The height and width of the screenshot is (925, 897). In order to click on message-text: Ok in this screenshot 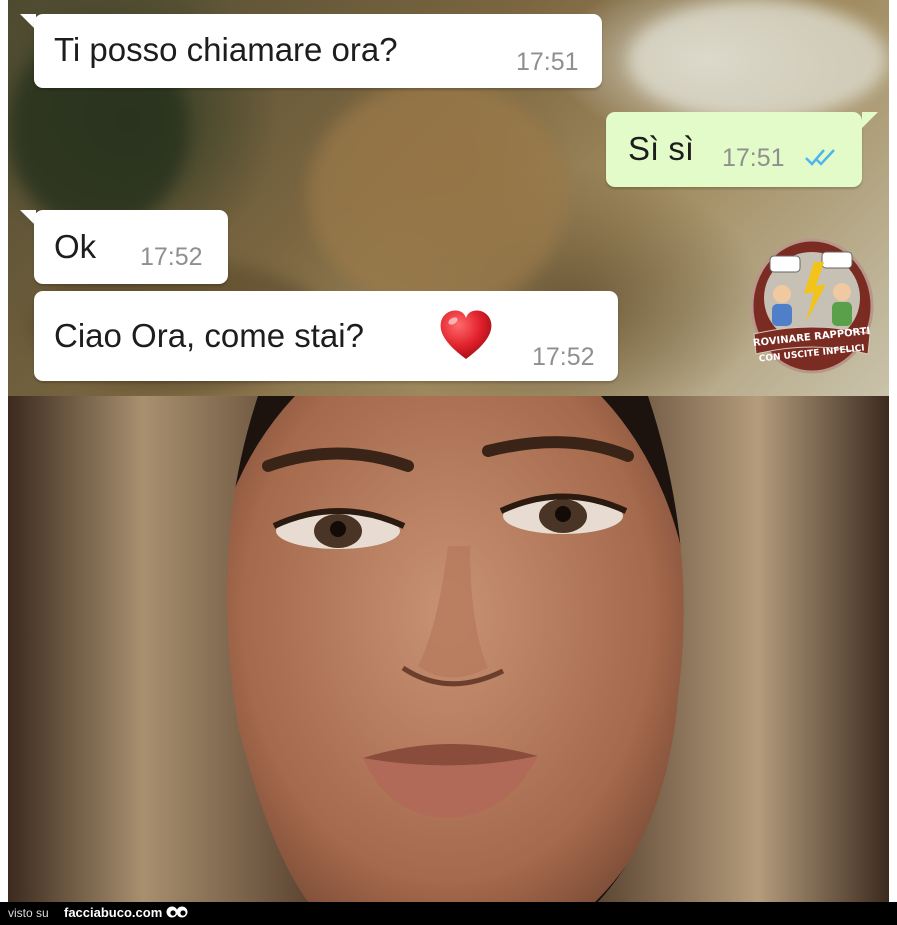, I will do `click(75, 246)`.